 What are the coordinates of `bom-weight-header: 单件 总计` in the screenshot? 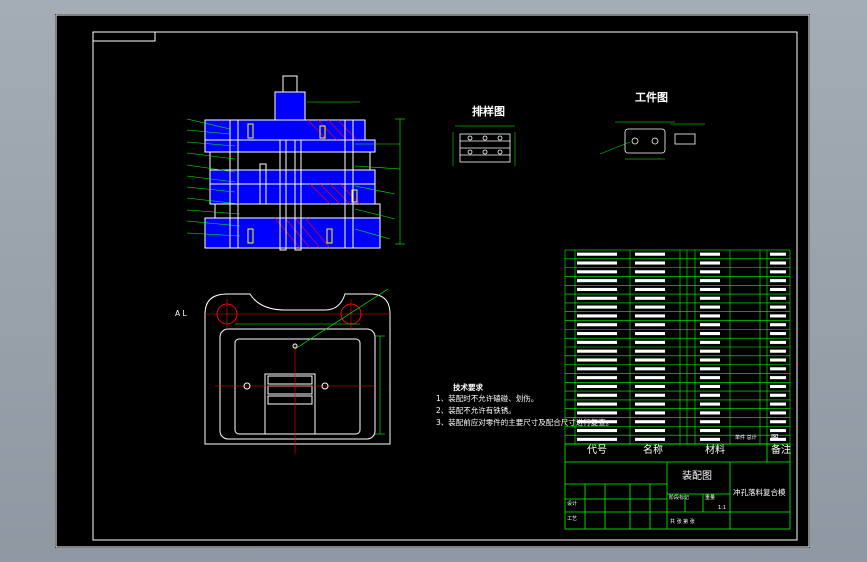 It's located at (746, 438).